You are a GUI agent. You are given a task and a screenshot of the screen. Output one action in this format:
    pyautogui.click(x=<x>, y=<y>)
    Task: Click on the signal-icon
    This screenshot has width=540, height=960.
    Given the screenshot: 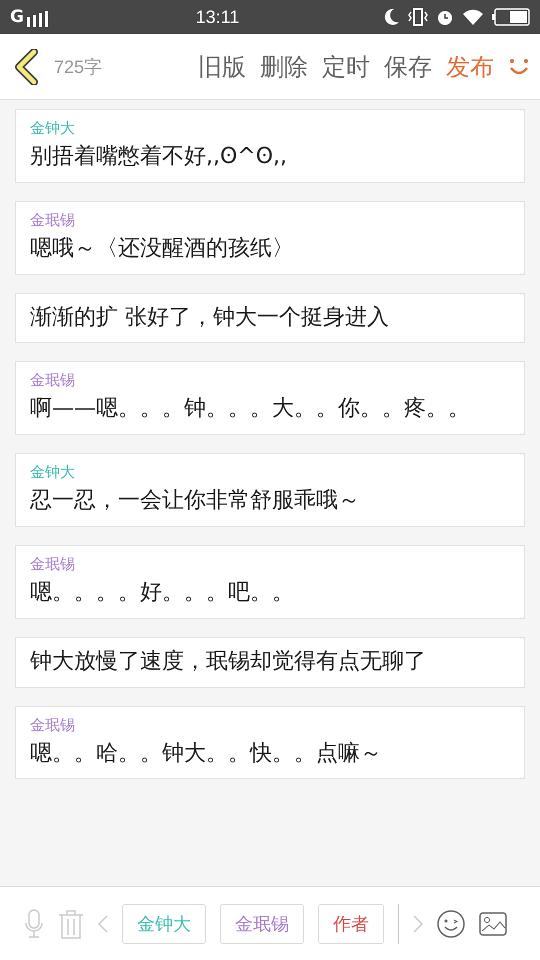 What is the action you would take?
    pyautogui.click(x=38, y=19)
    